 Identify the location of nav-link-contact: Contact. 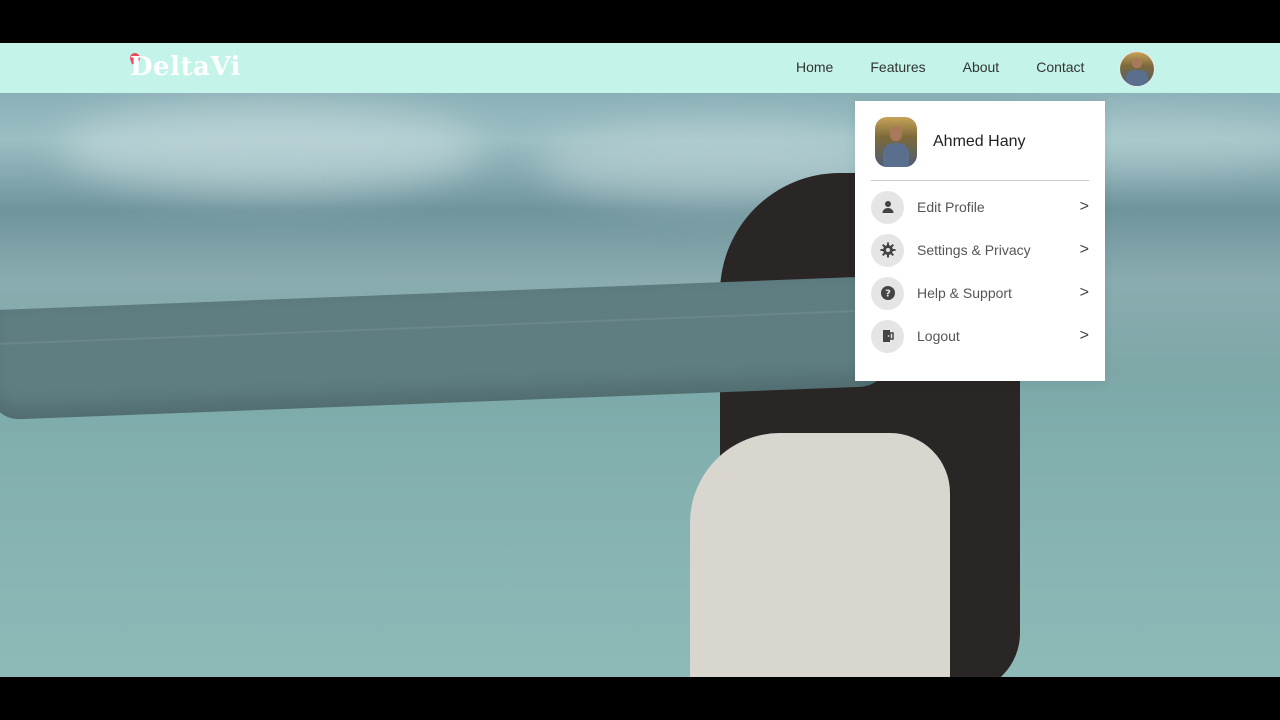
(1060, 67).